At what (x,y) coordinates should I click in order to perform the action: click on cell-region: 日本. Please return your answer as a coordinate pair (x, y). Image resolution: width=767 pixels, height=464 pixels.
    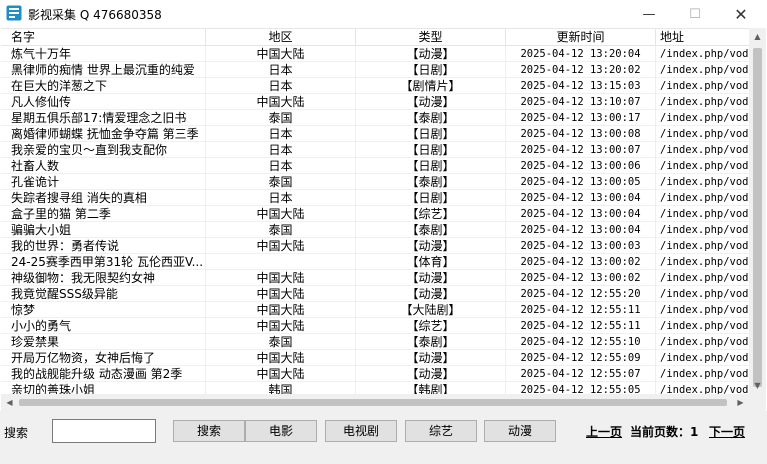
    Looking at the image, I should click on (281, 166).